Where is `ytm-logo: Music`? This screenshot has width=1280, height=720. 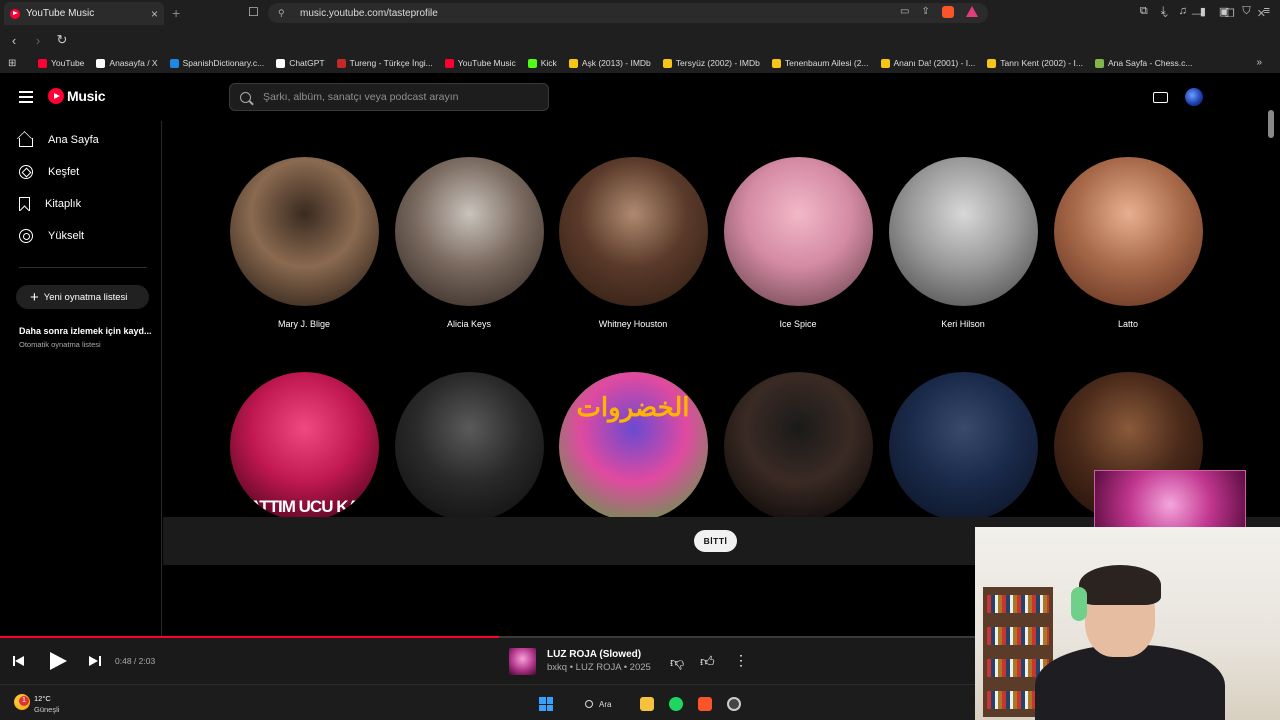 ytm-logo: Music is located at coordinates (76, 96).